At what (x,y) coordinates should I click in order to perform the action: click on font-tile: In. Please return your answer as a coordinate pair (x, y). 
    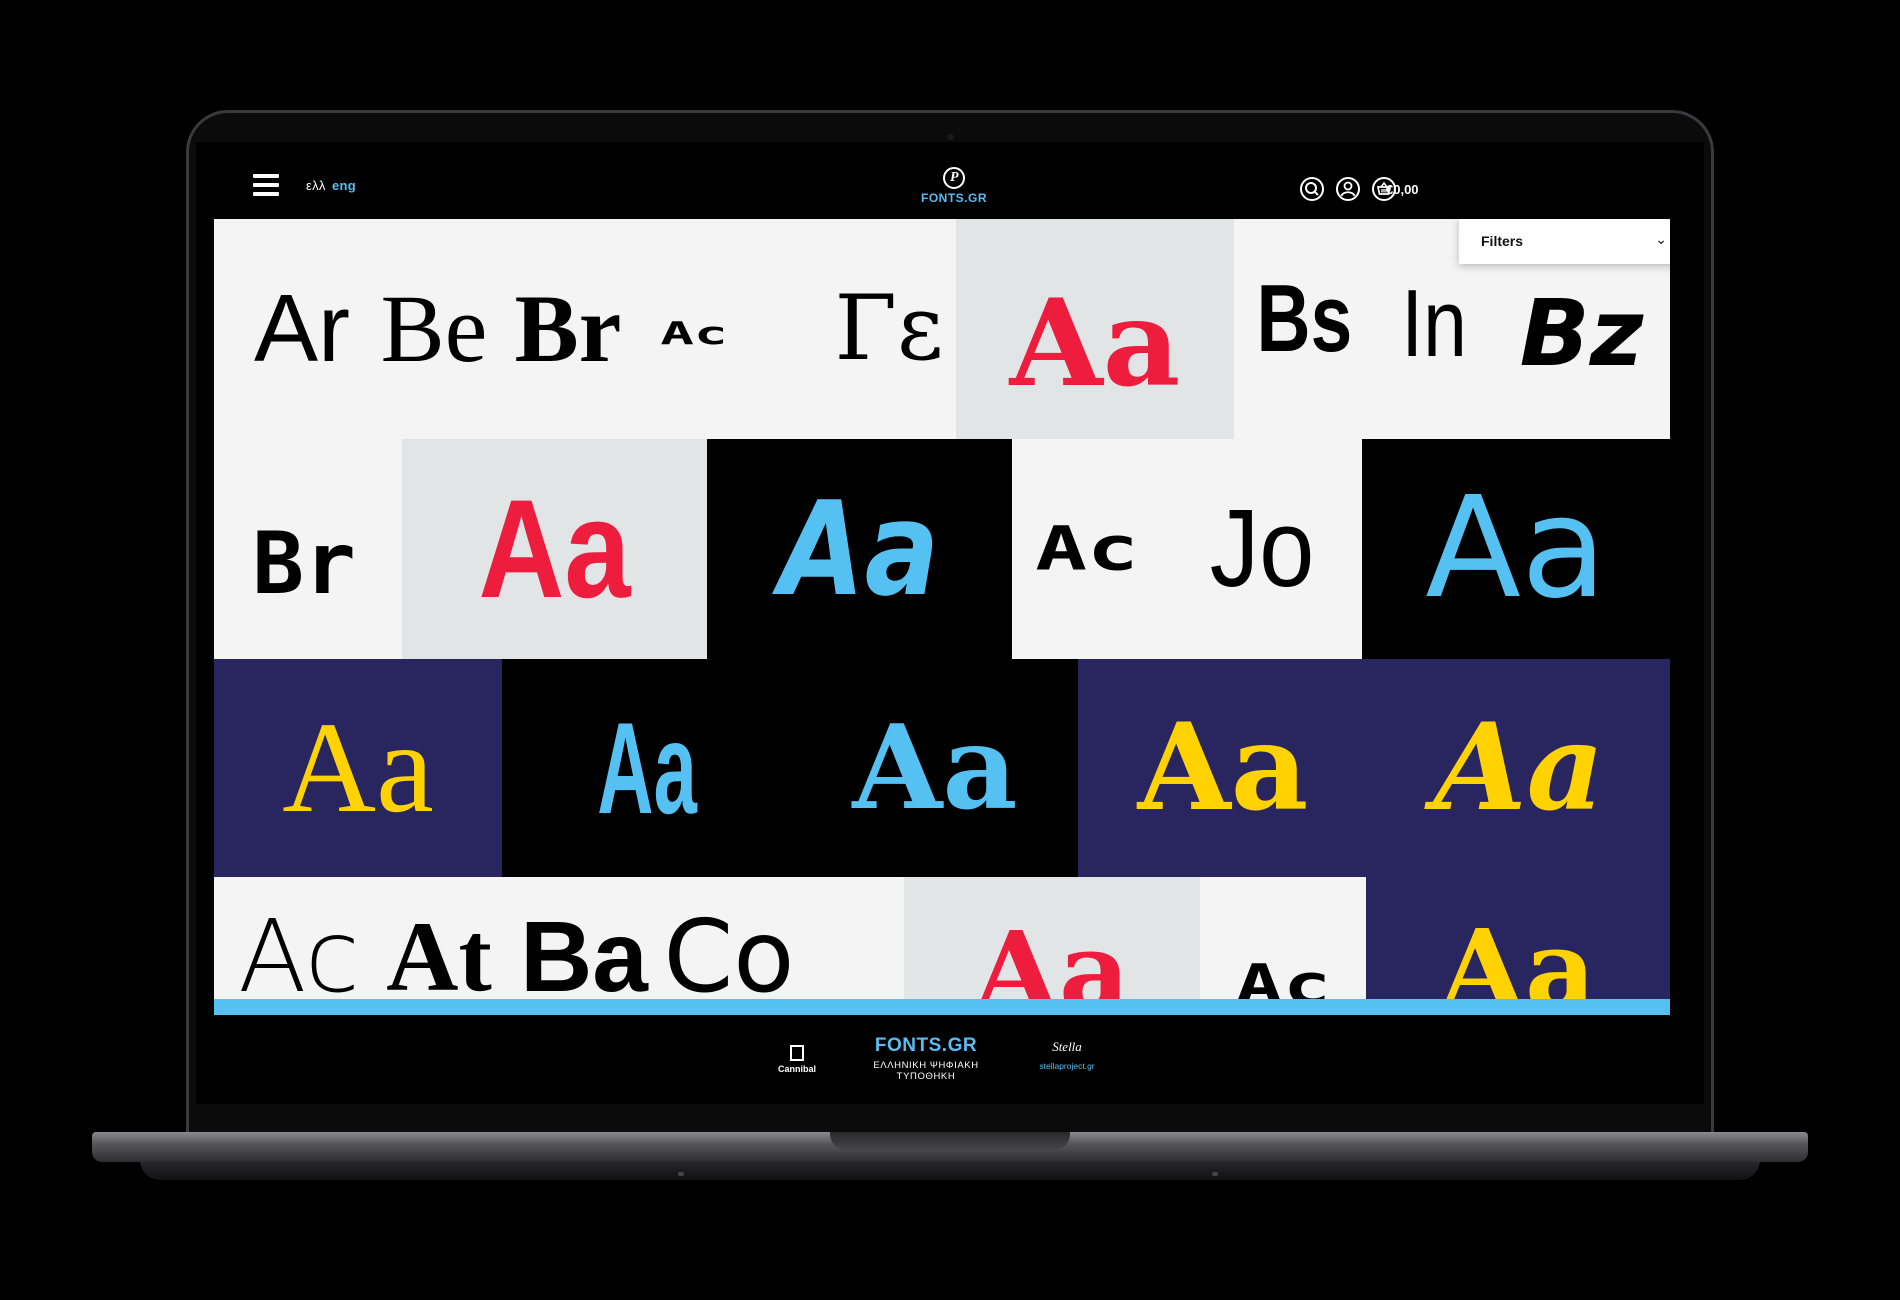
    Looking at the image, I should click on (1434, 324).